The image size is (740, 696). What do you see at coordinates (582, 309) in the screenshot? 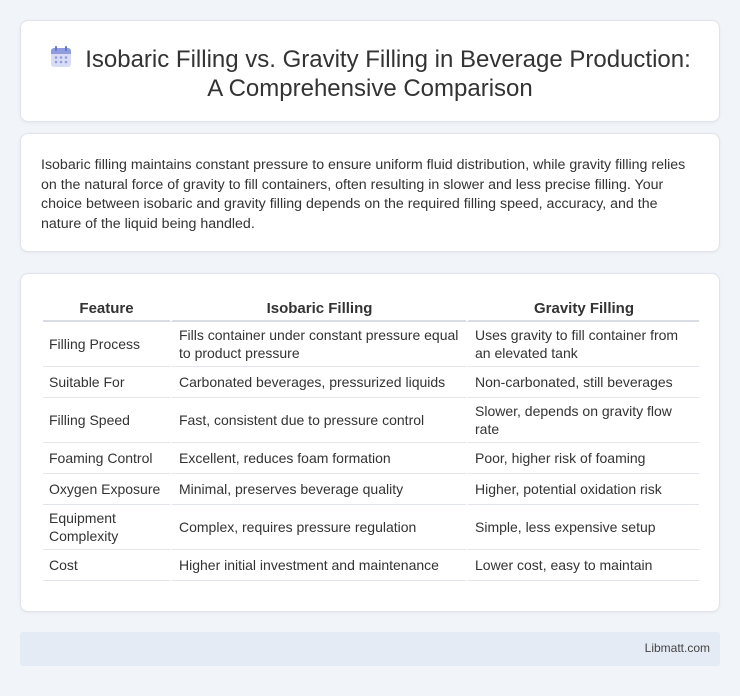
I see `header-gravity: Gravity Filling` at bounding box center [582, 309].